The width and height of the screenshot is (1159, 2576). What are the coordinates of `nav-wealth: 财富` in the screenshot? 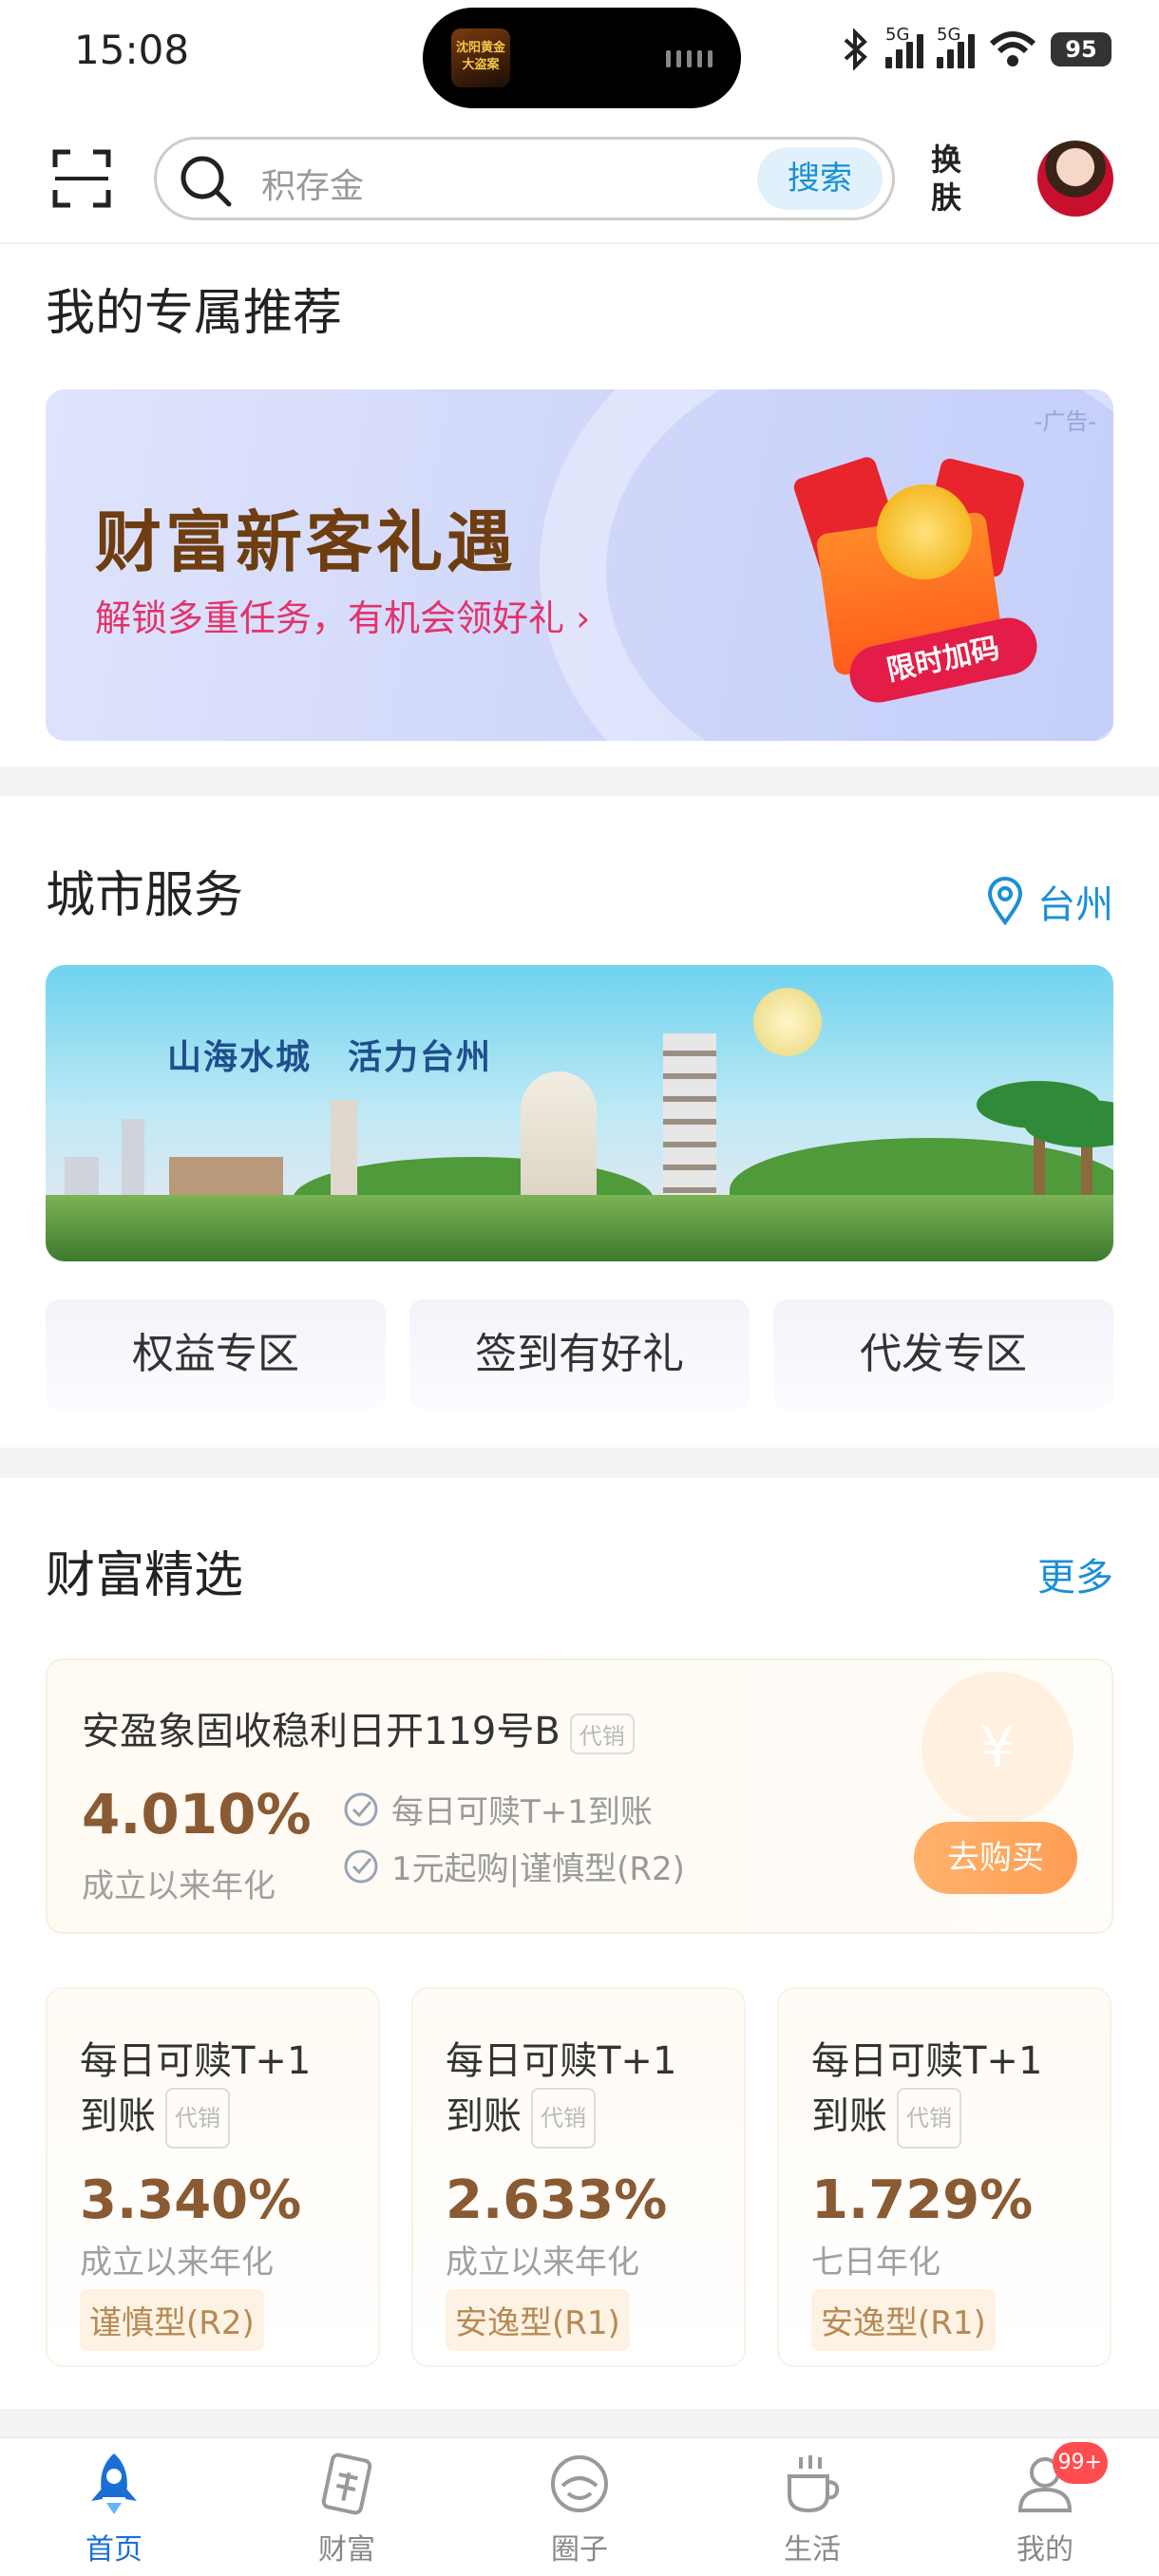 It's located at (347, 2507).